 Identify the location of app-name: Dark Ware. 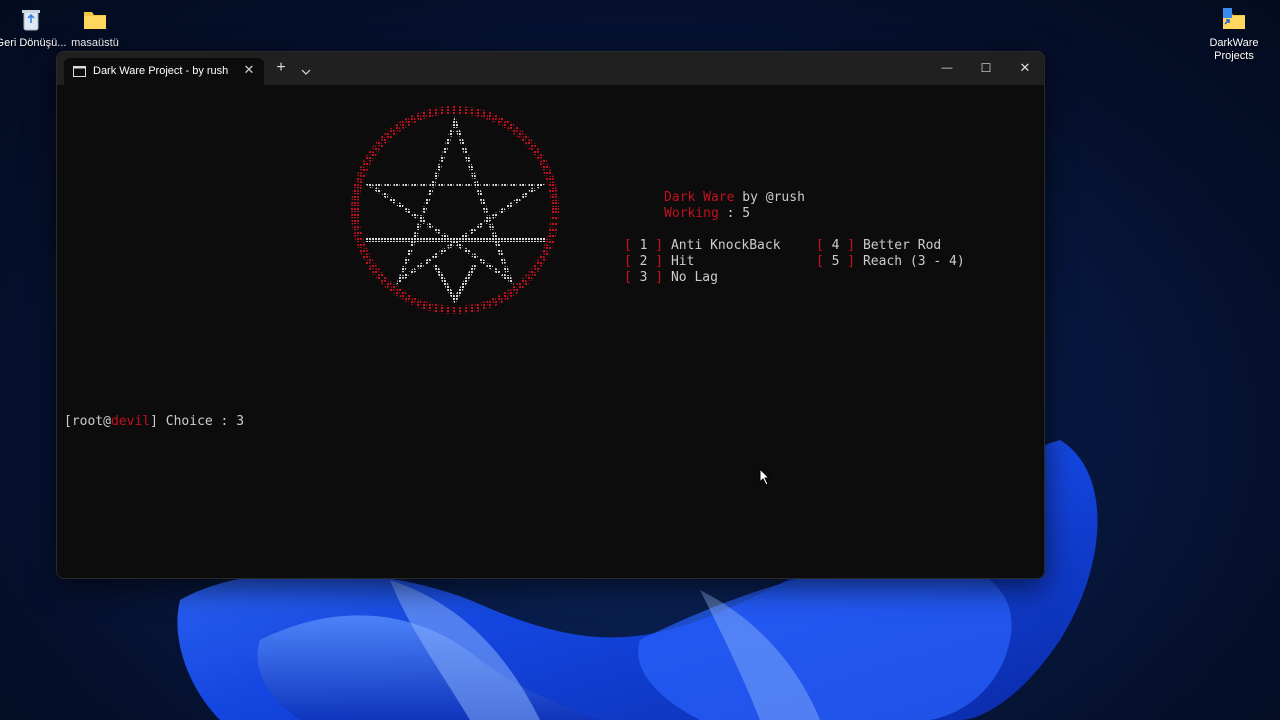
(699, 197).